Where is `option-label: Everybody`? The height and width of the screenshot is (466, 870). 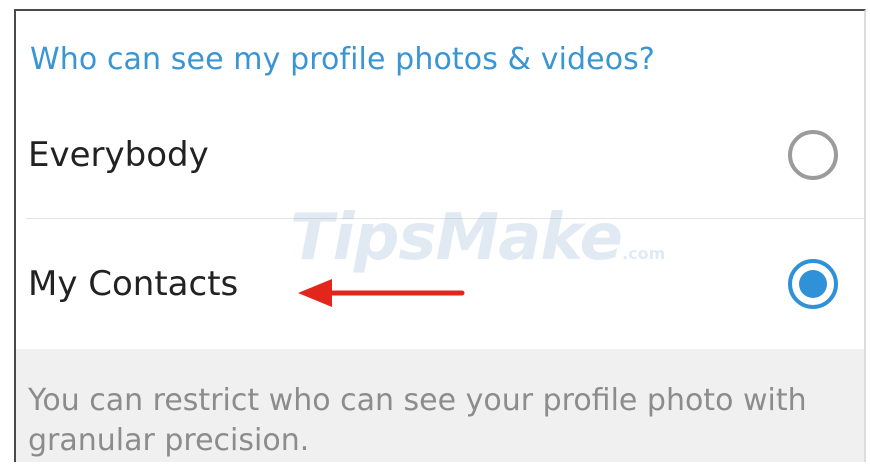 option-label: Everybody is located at coordinates (118, 155).